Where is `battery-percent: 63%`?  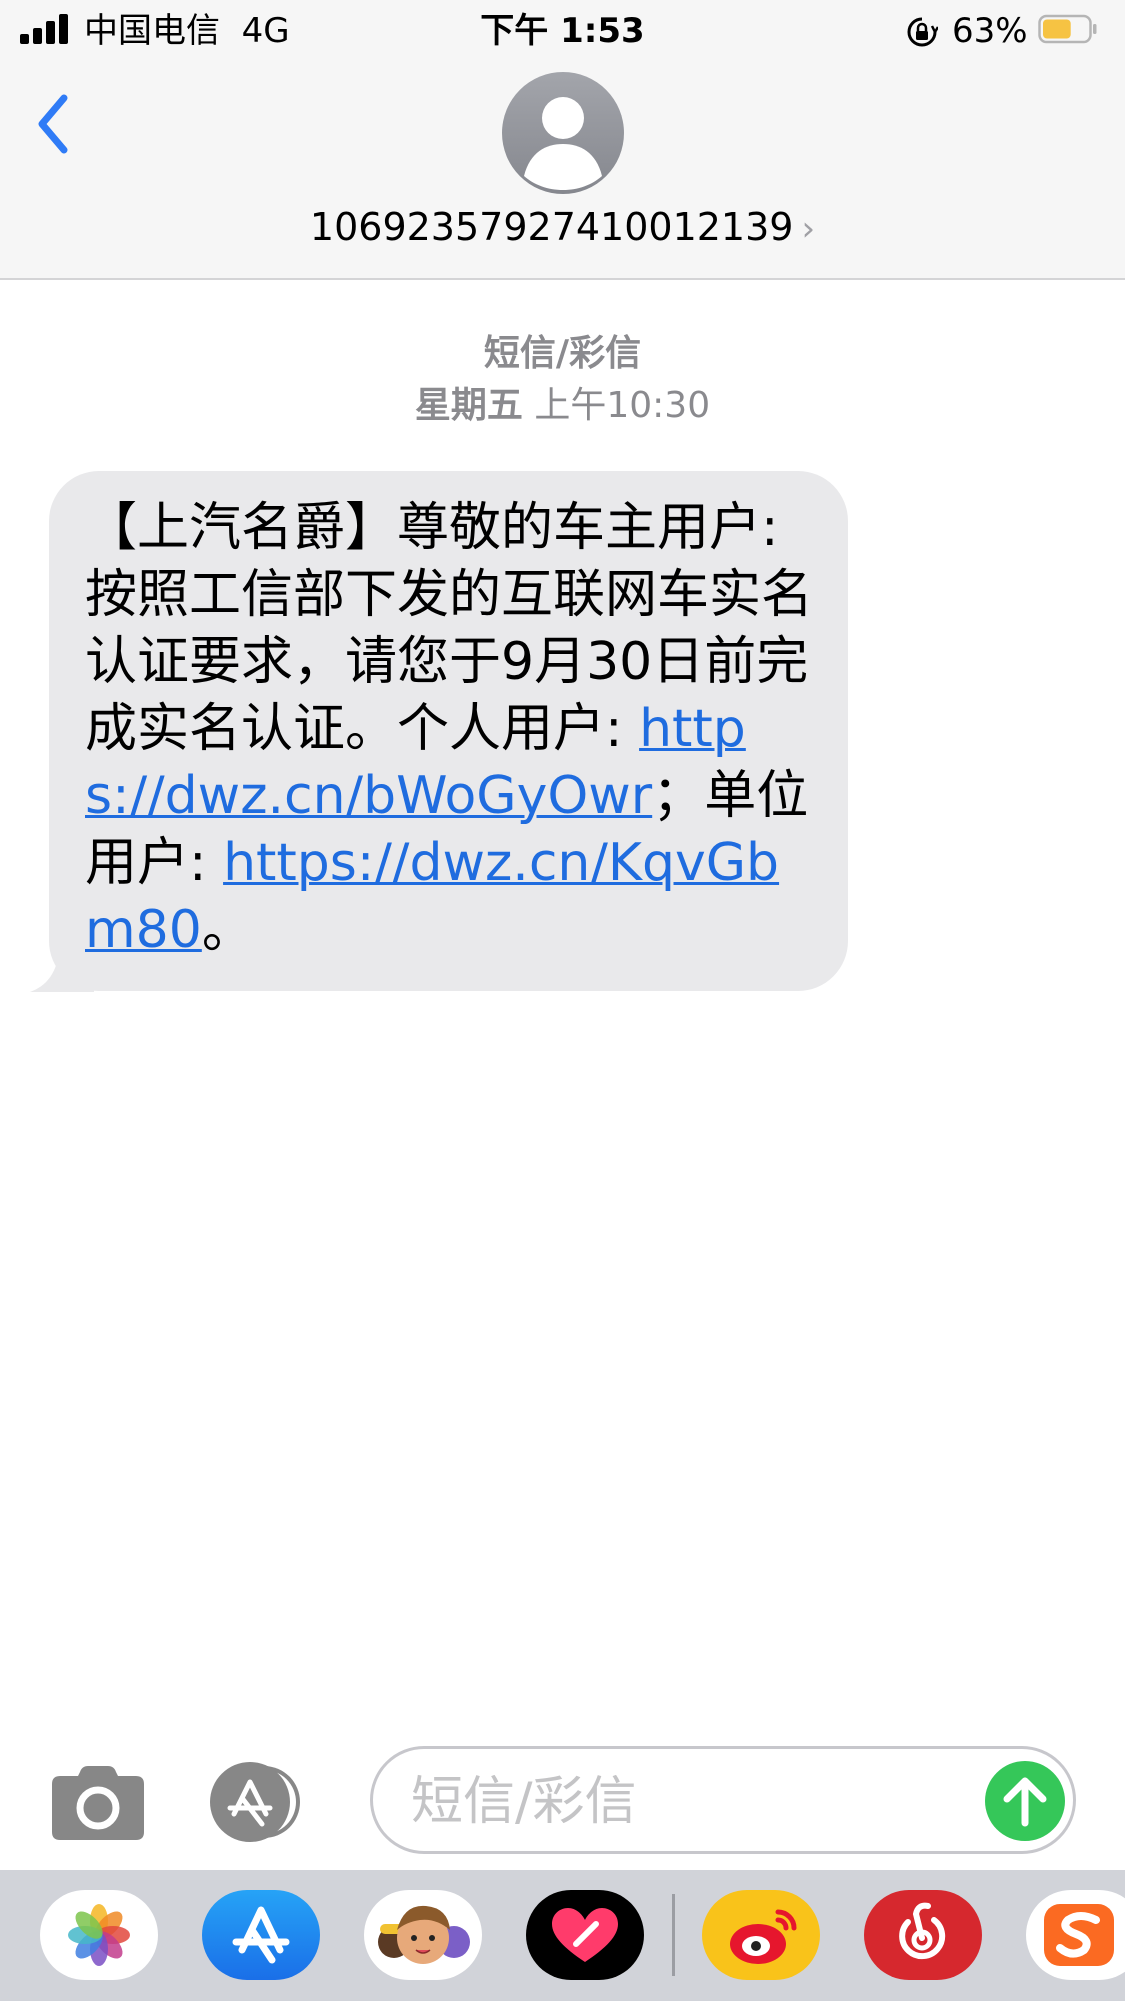
battery-percent: 63% is located at coordinates (990, 31).